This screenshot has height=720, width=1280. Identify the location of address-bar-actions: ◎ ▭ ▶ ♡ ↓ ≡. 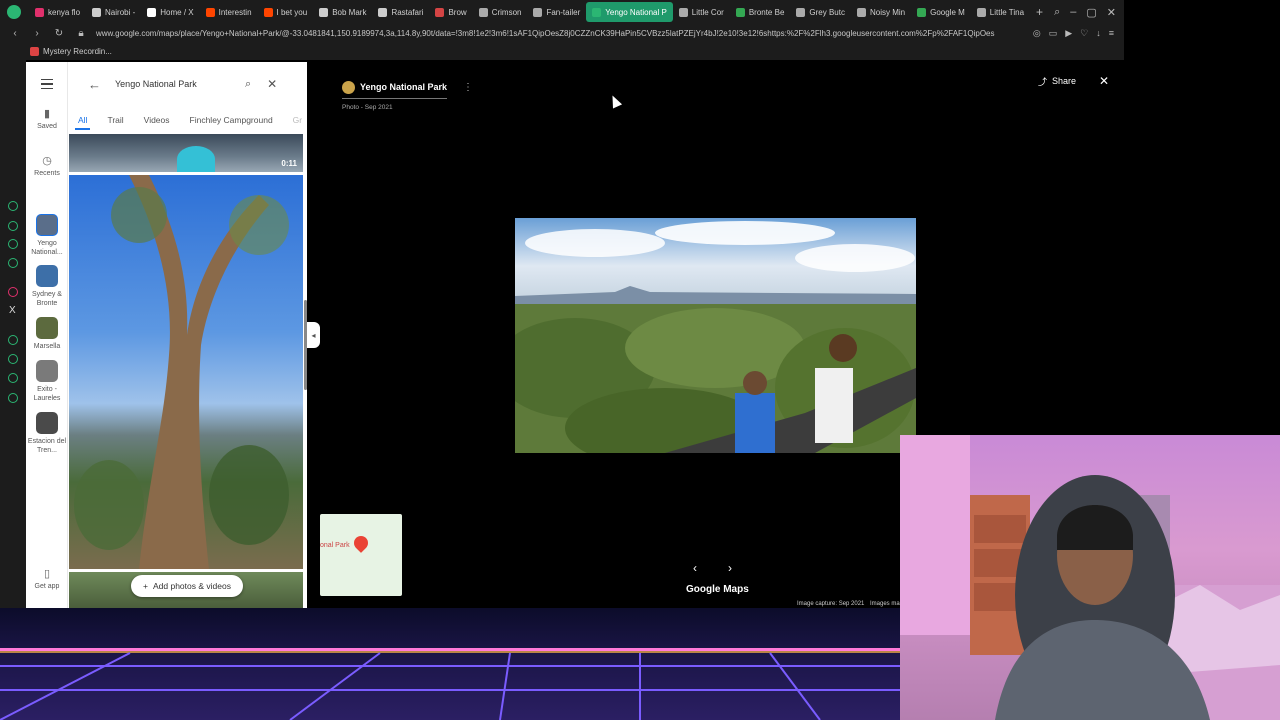
(1078, 33).